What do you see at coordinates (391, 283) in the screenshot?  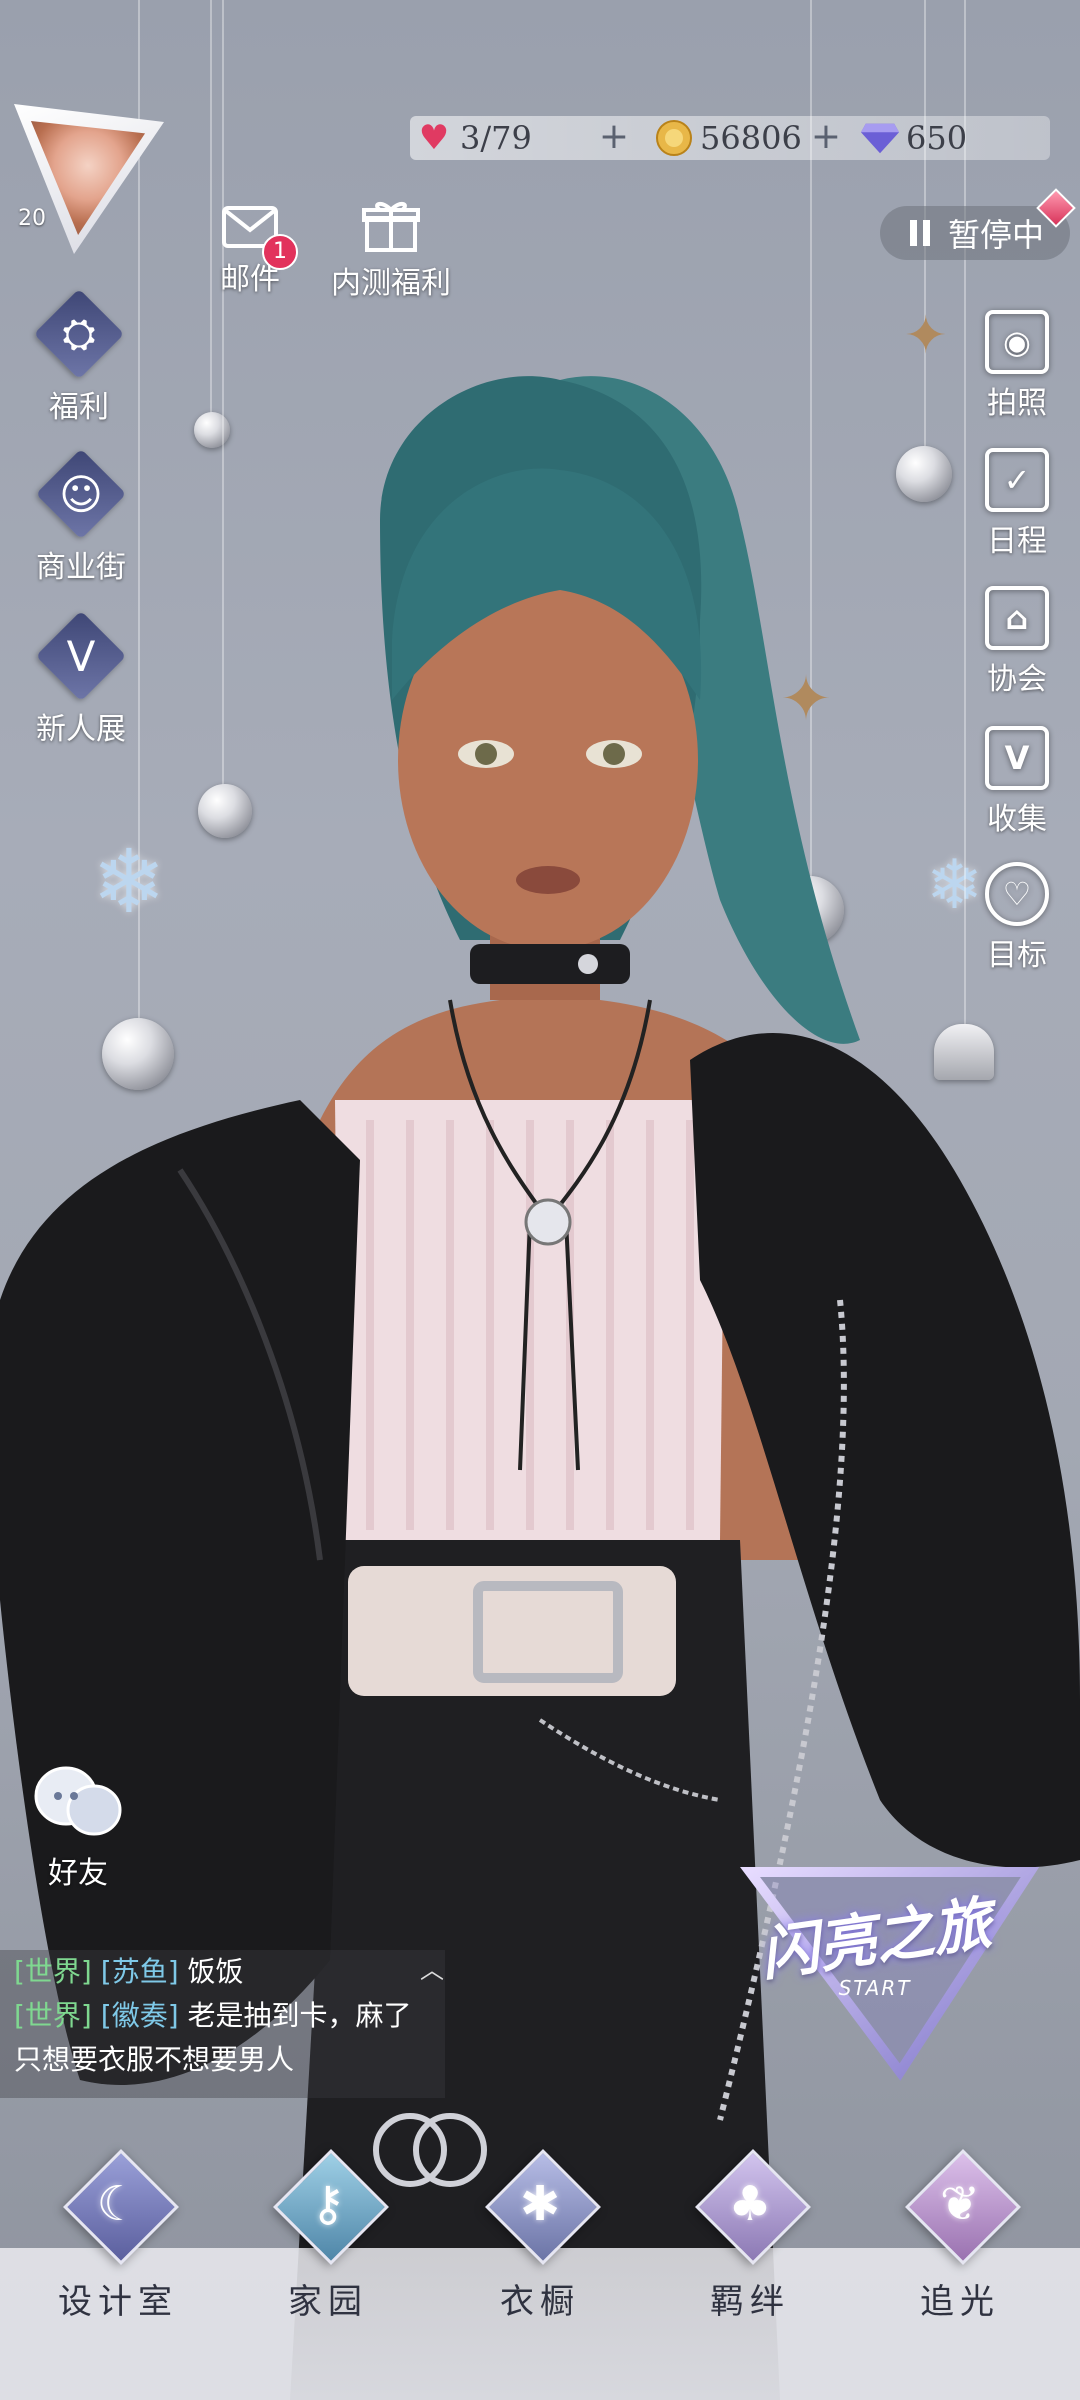 I see `beta-welfare-label: 内测福利` at bounding box center [391, 283].